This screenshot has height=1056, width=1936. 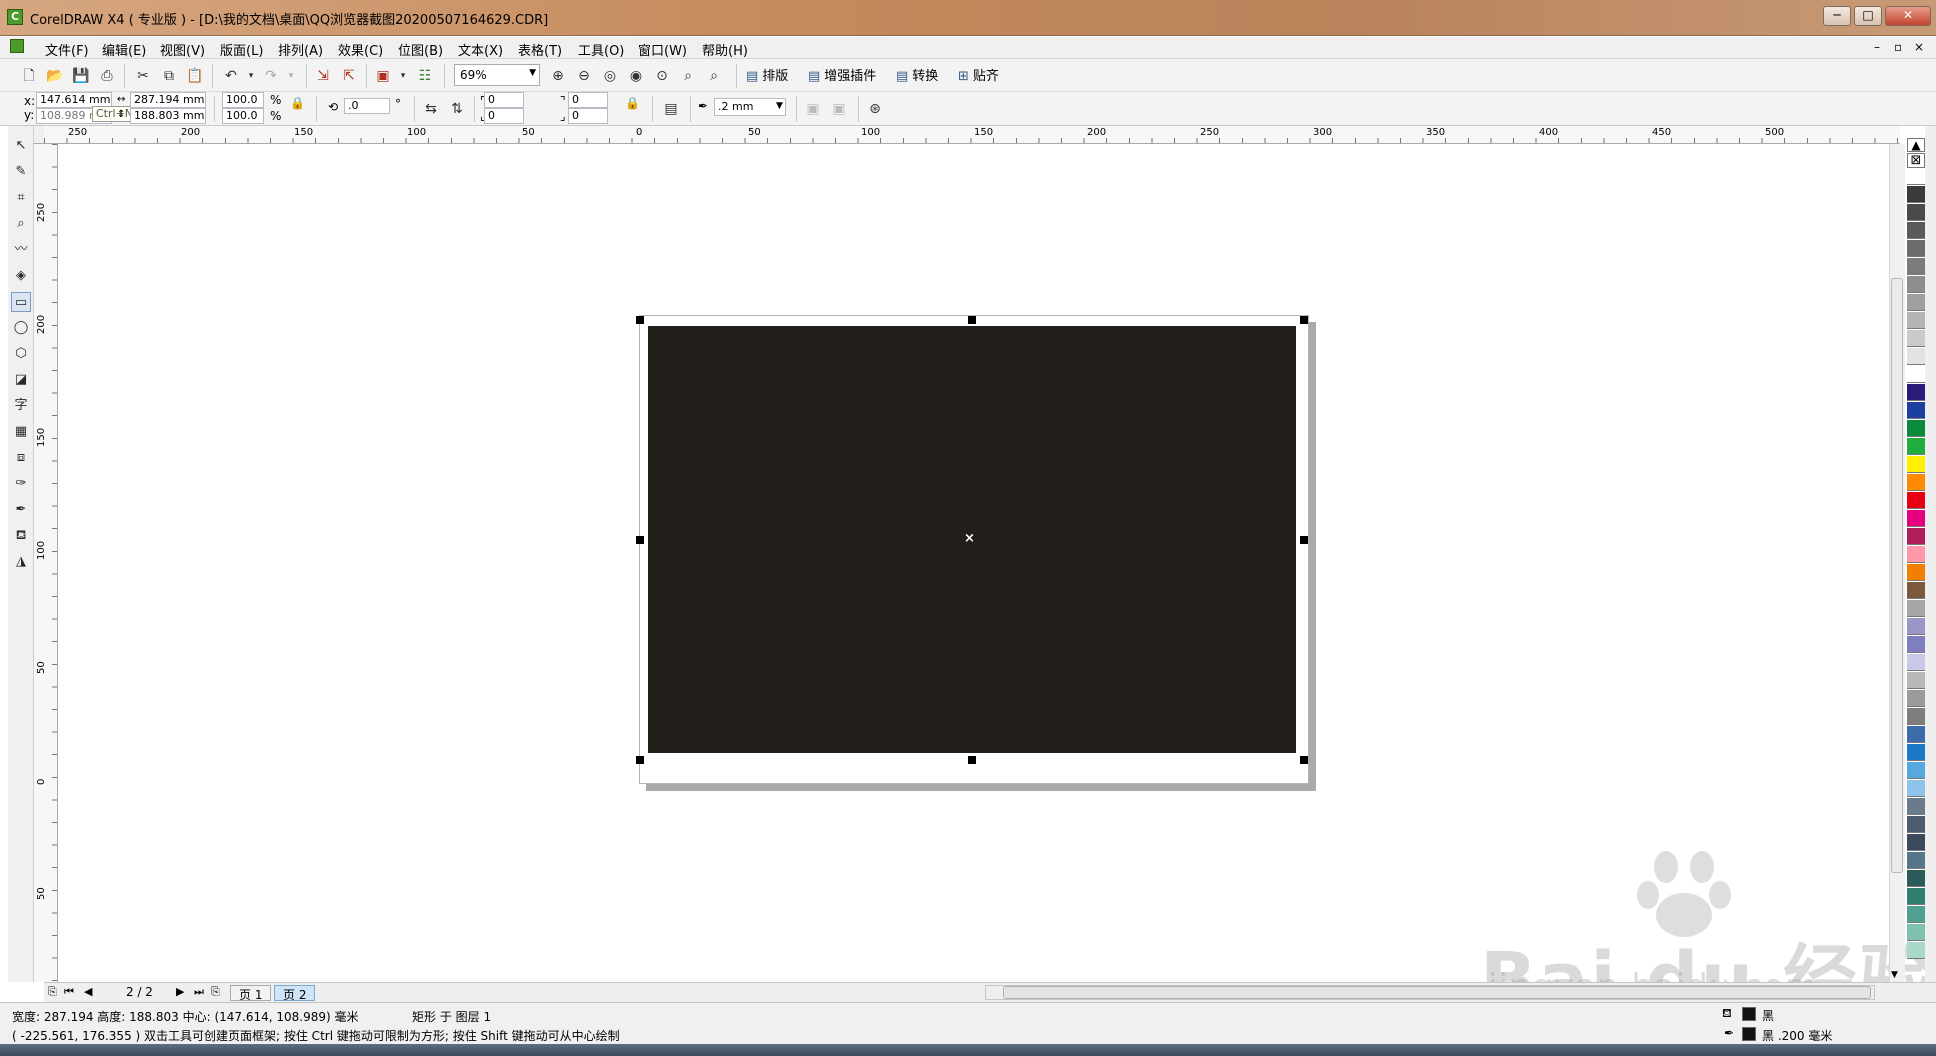 What do you see at coordinates (243, 116) in the screenshot?
I see `scale-height-field: 100.0` at bounding box center [243, 116].